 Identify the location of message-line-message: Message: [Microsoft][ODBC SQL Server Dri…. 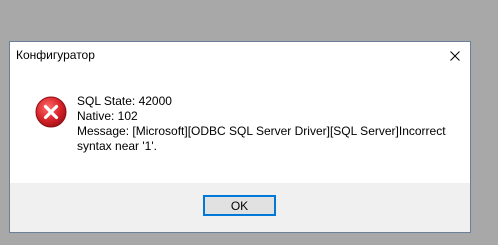
(261, 131).